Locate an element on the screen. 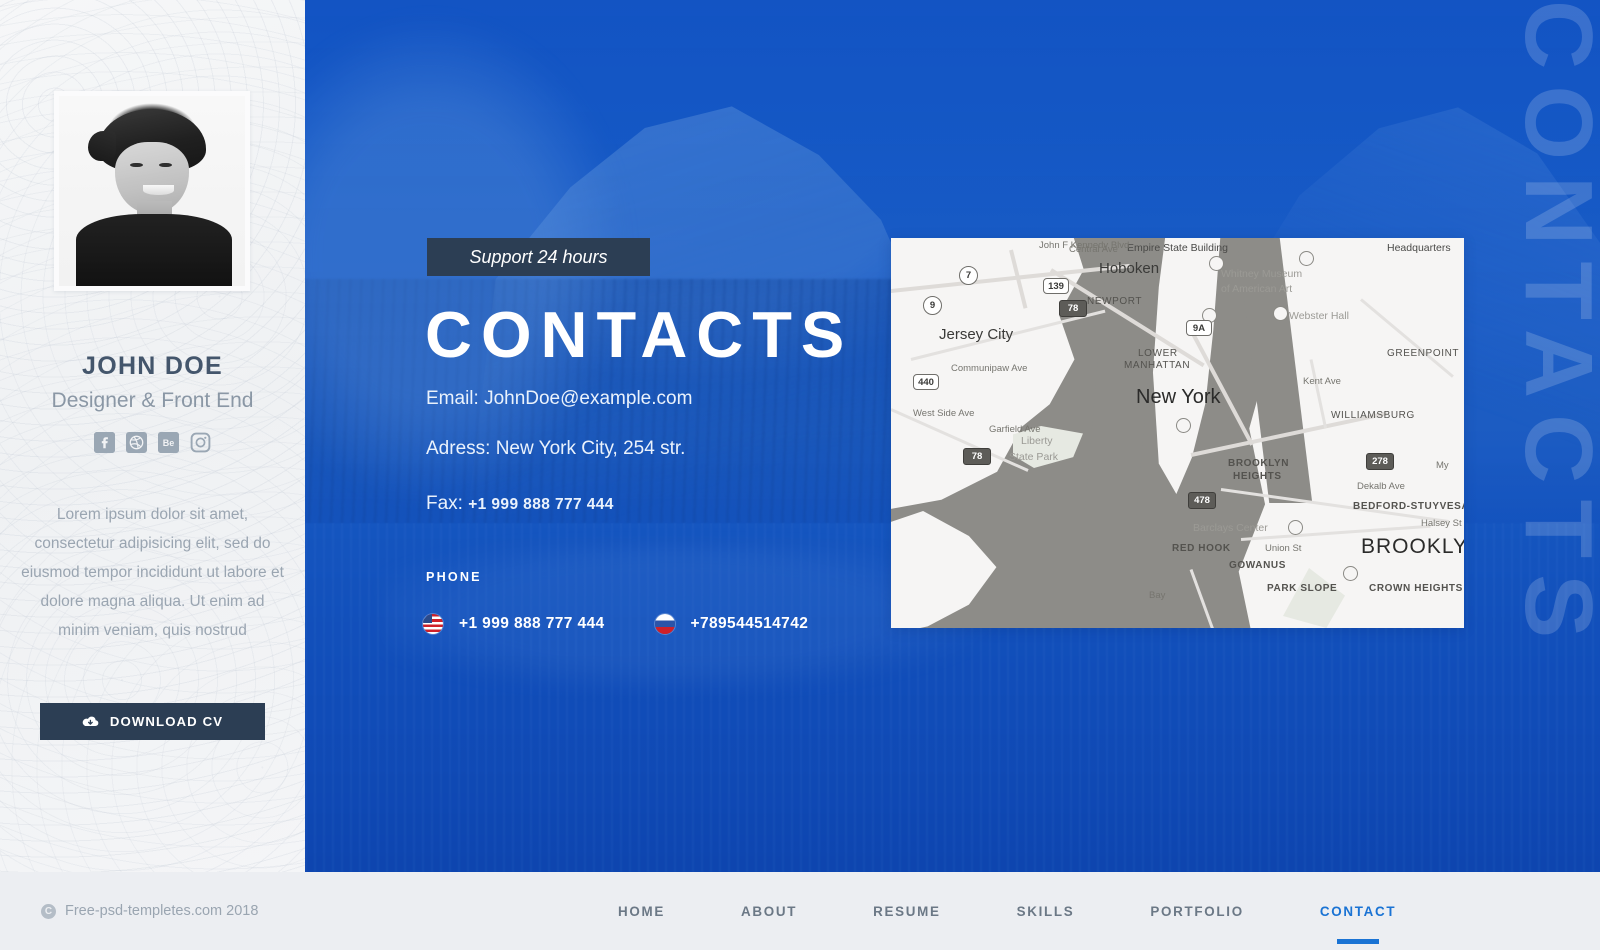 The image size is (1600, 950). map-label: Kent Ave is located at coordinates (1322, 381).